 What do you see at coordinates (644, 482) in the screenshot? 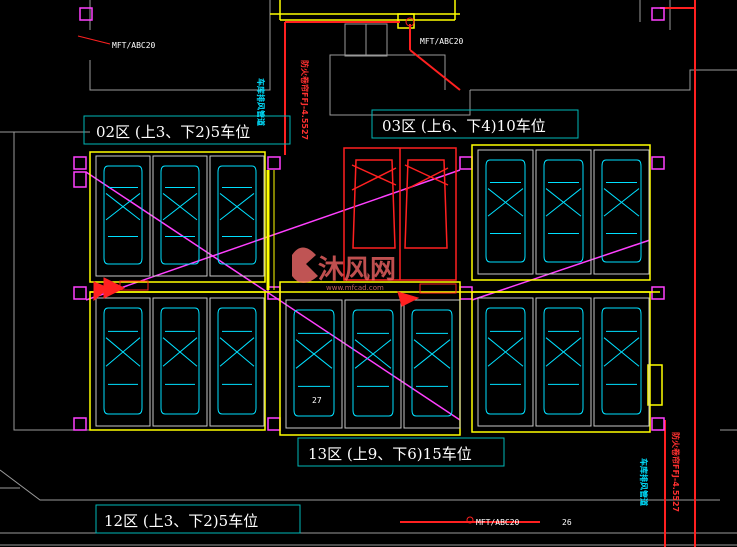
I see `exhaust-pipe-label-2: 车库排风管道` at bounding box center [644, 482].